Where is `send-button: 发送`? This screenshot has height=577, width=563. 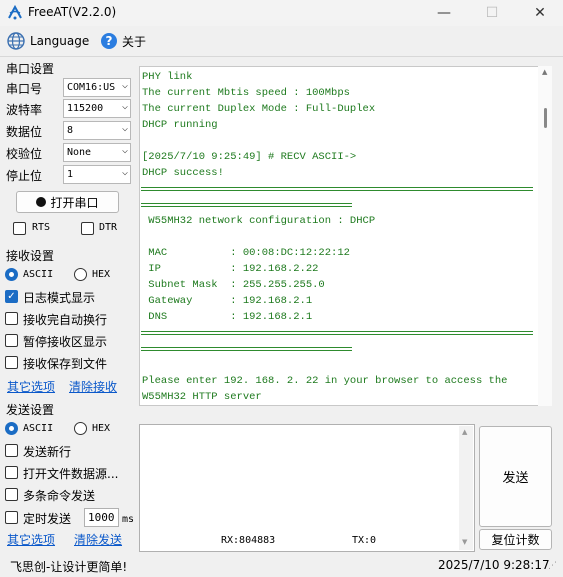 send-button: 发送 is located at coordinates (515, 476).